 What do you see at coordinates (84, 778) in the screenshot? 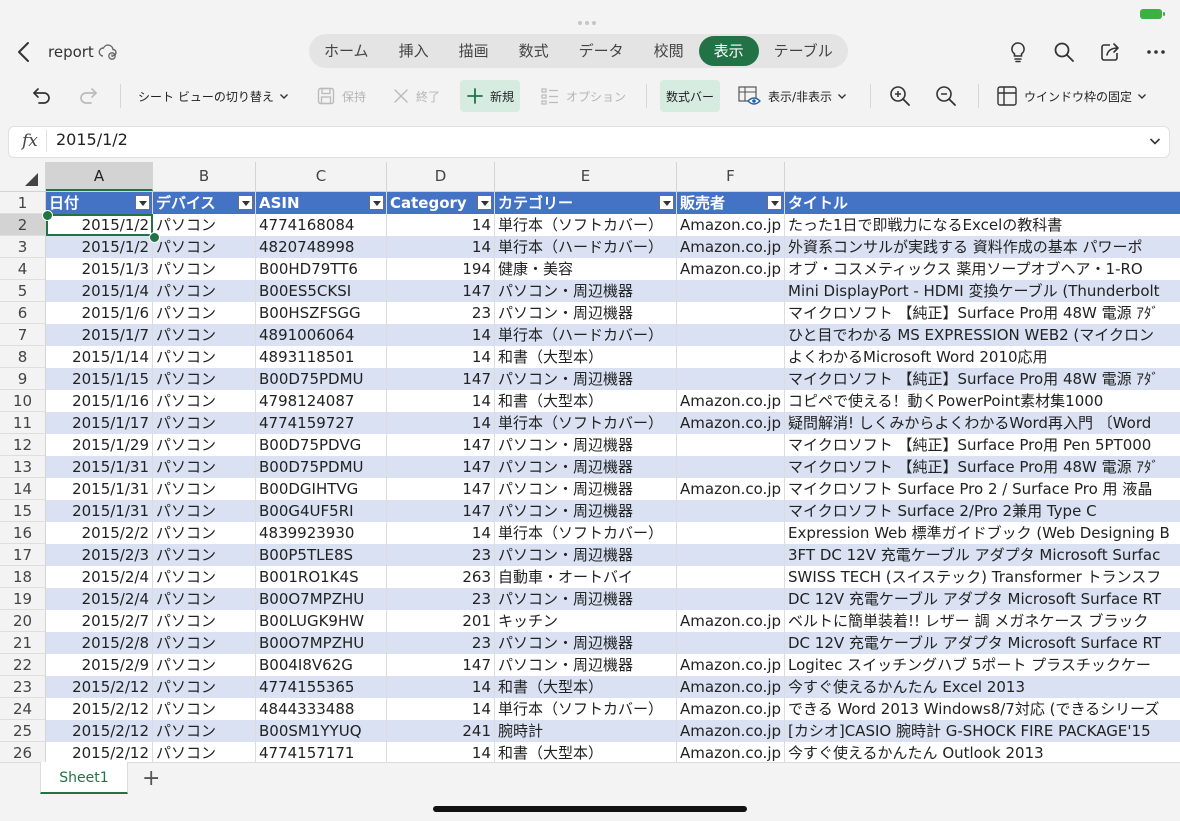
I see `sheet-tab-sheet1: Sheet1` at bounding box center [84, 778].